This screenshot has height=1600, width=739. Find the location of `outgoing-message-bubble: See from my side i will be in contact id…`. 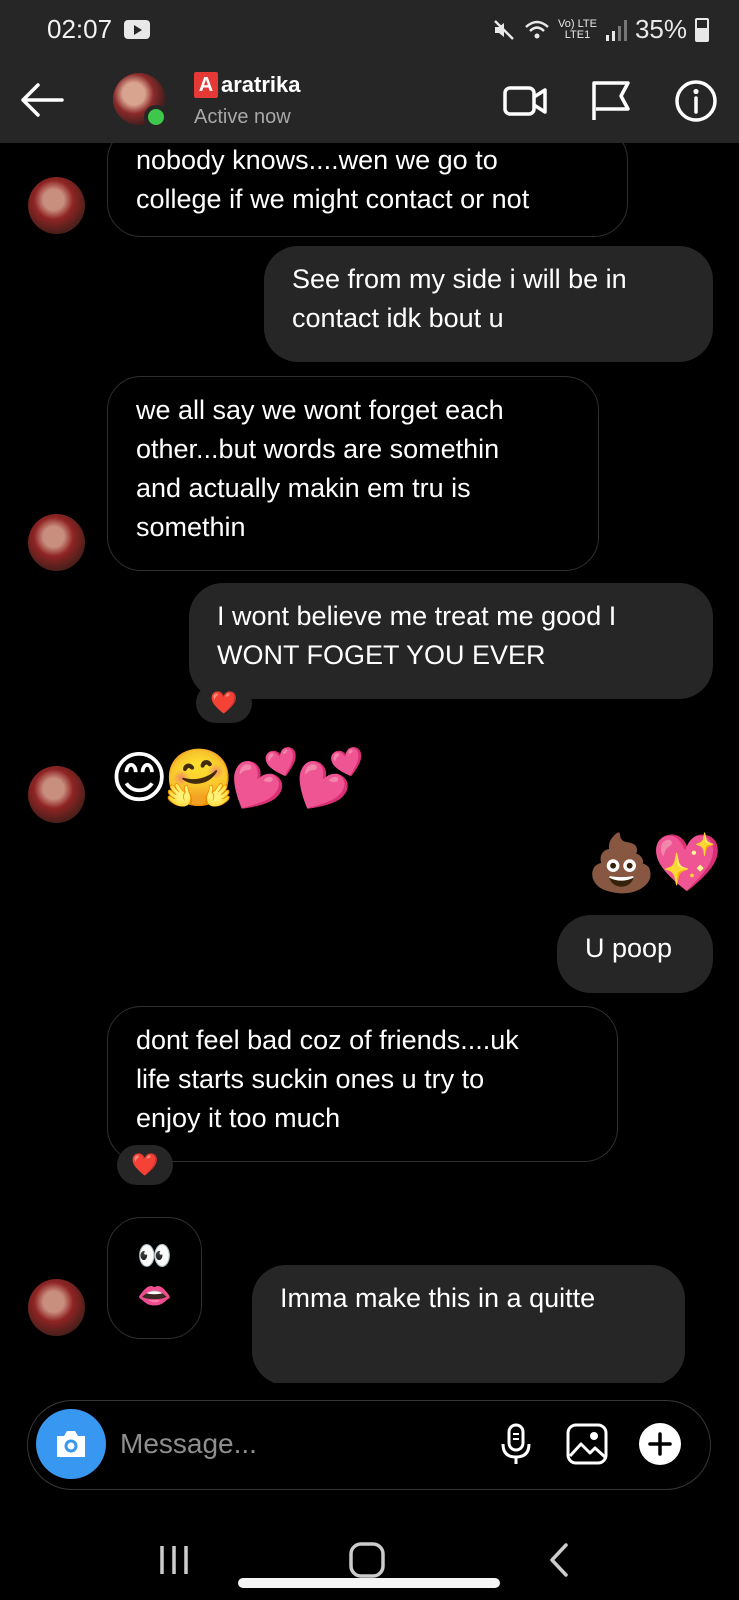

outgoing-message-bubble: See from my side i will be in contact id… is located at coordinates (488, 304).